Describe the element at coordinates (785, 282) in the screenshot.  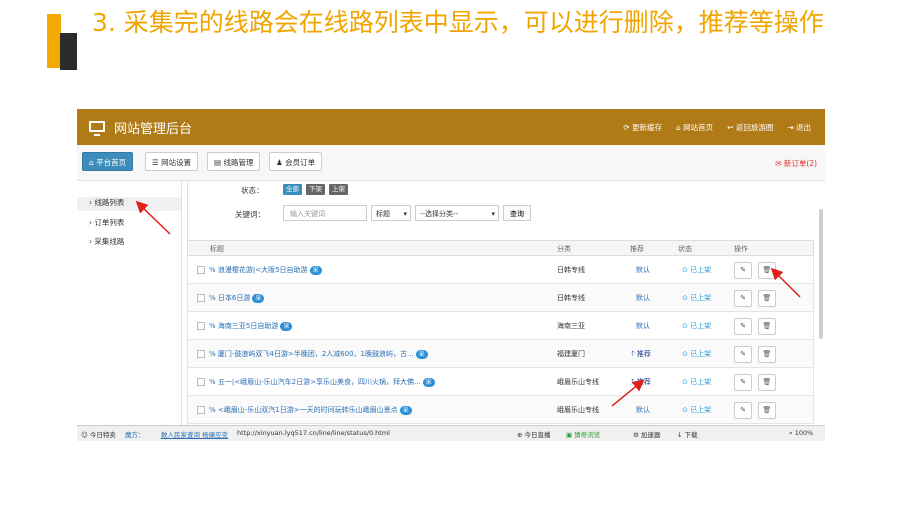
I see `arrow-to-delete` at that location.